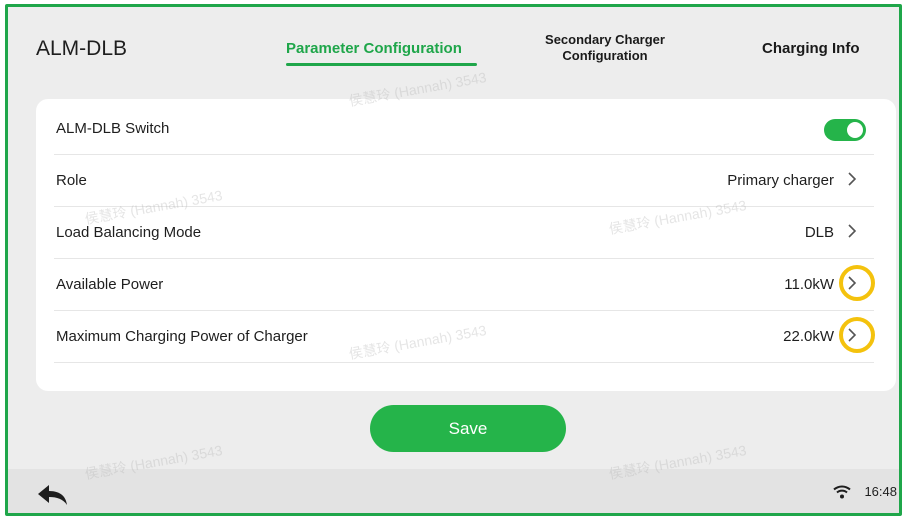  Describe the element at coordinates (464, 233) in the screenshot. I see `row-load-balancing-mode: Load Balancing Mode DLB` at that location.